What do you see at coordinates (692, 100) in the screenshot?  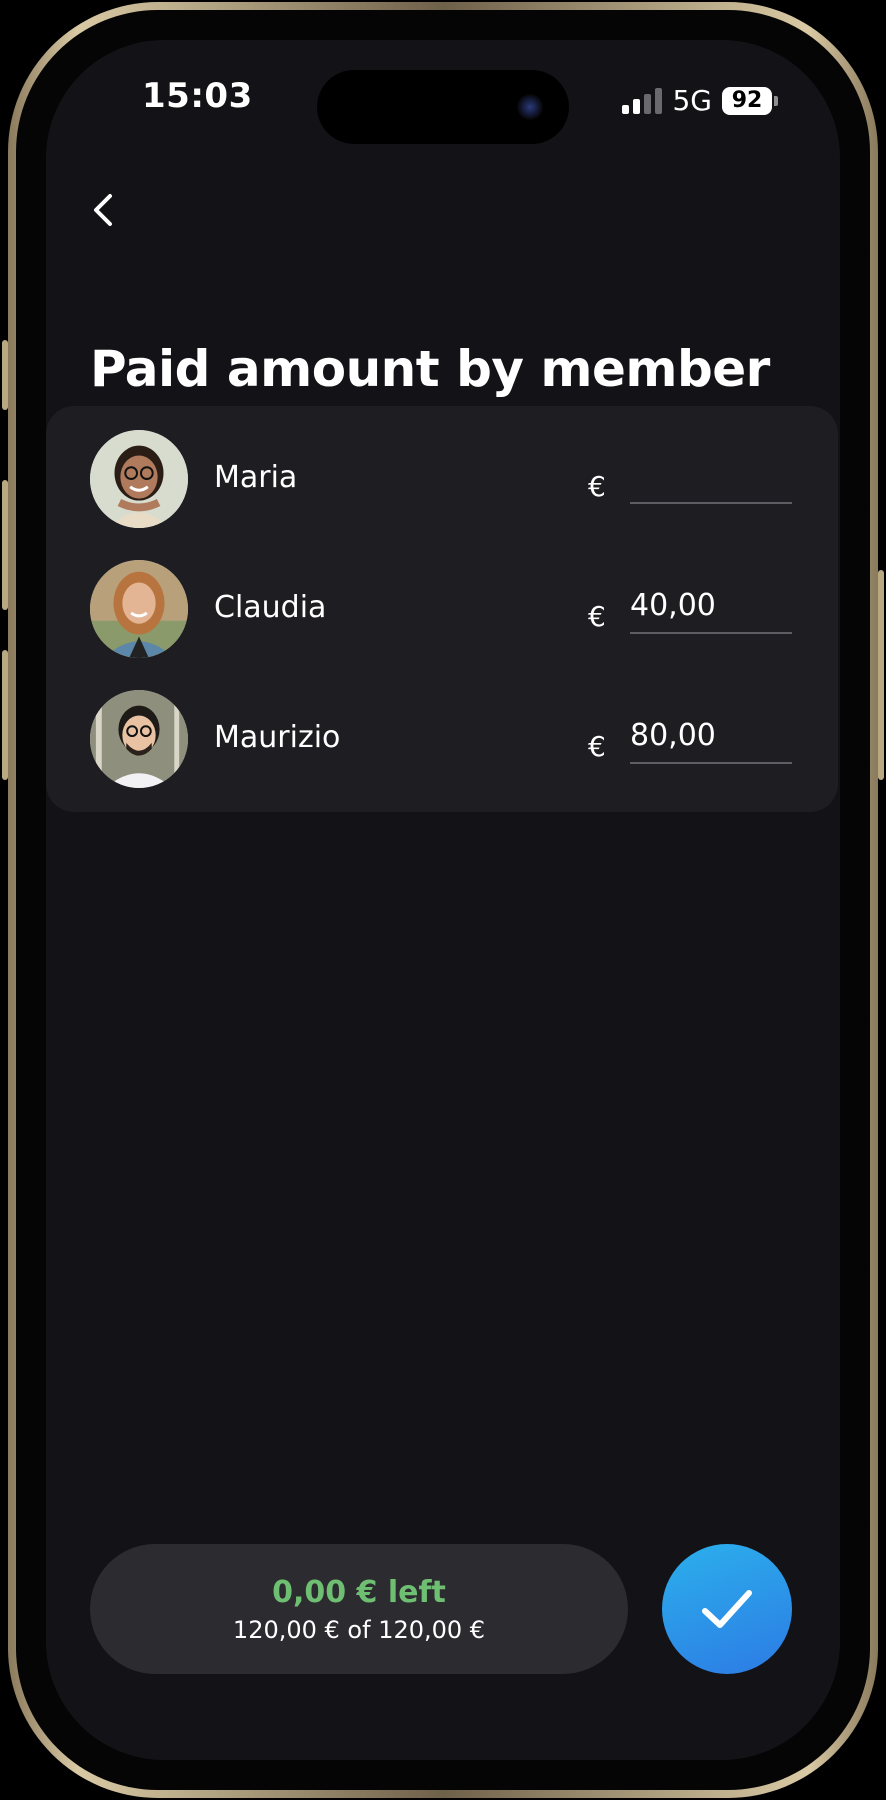 I see `network-type: 5G` at bounding box center [692, 100].